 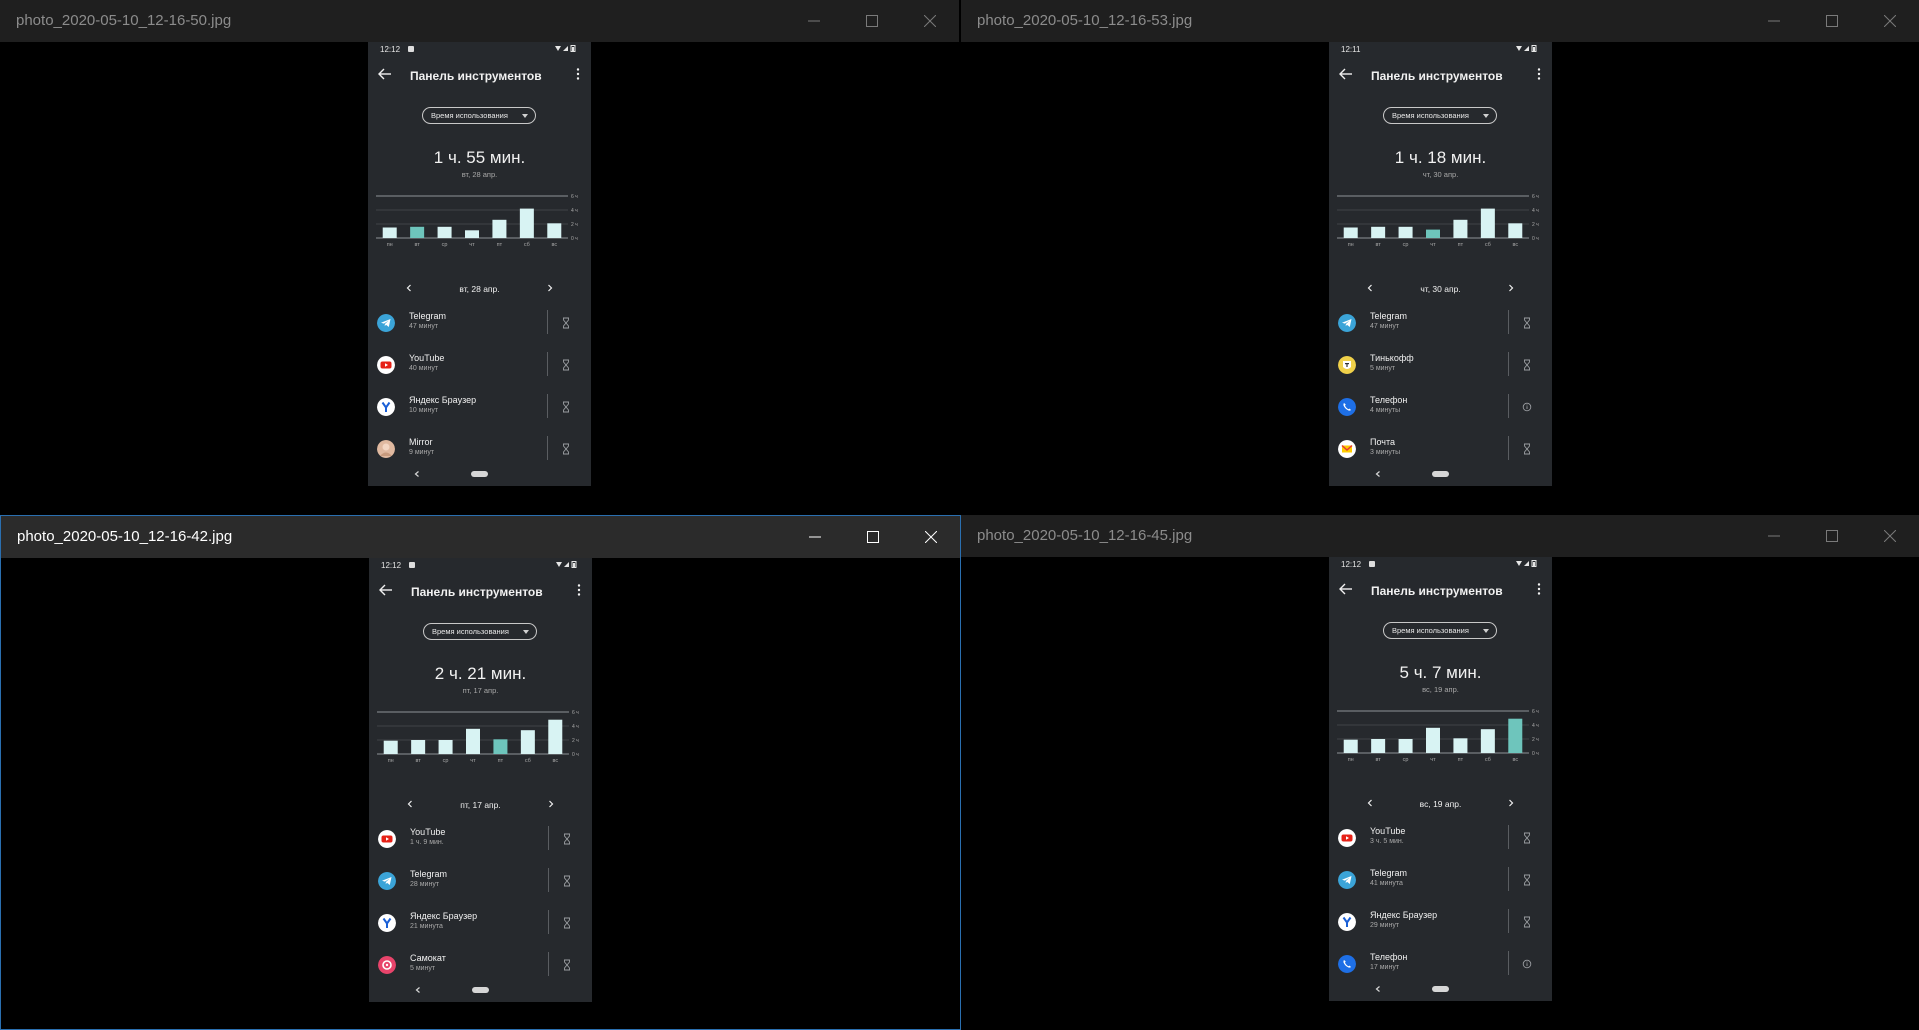 What do you see at coordinates (1440, 49) in the screenshot?
I see `status-bar: 12:11` at bounding box center [1440, 49].